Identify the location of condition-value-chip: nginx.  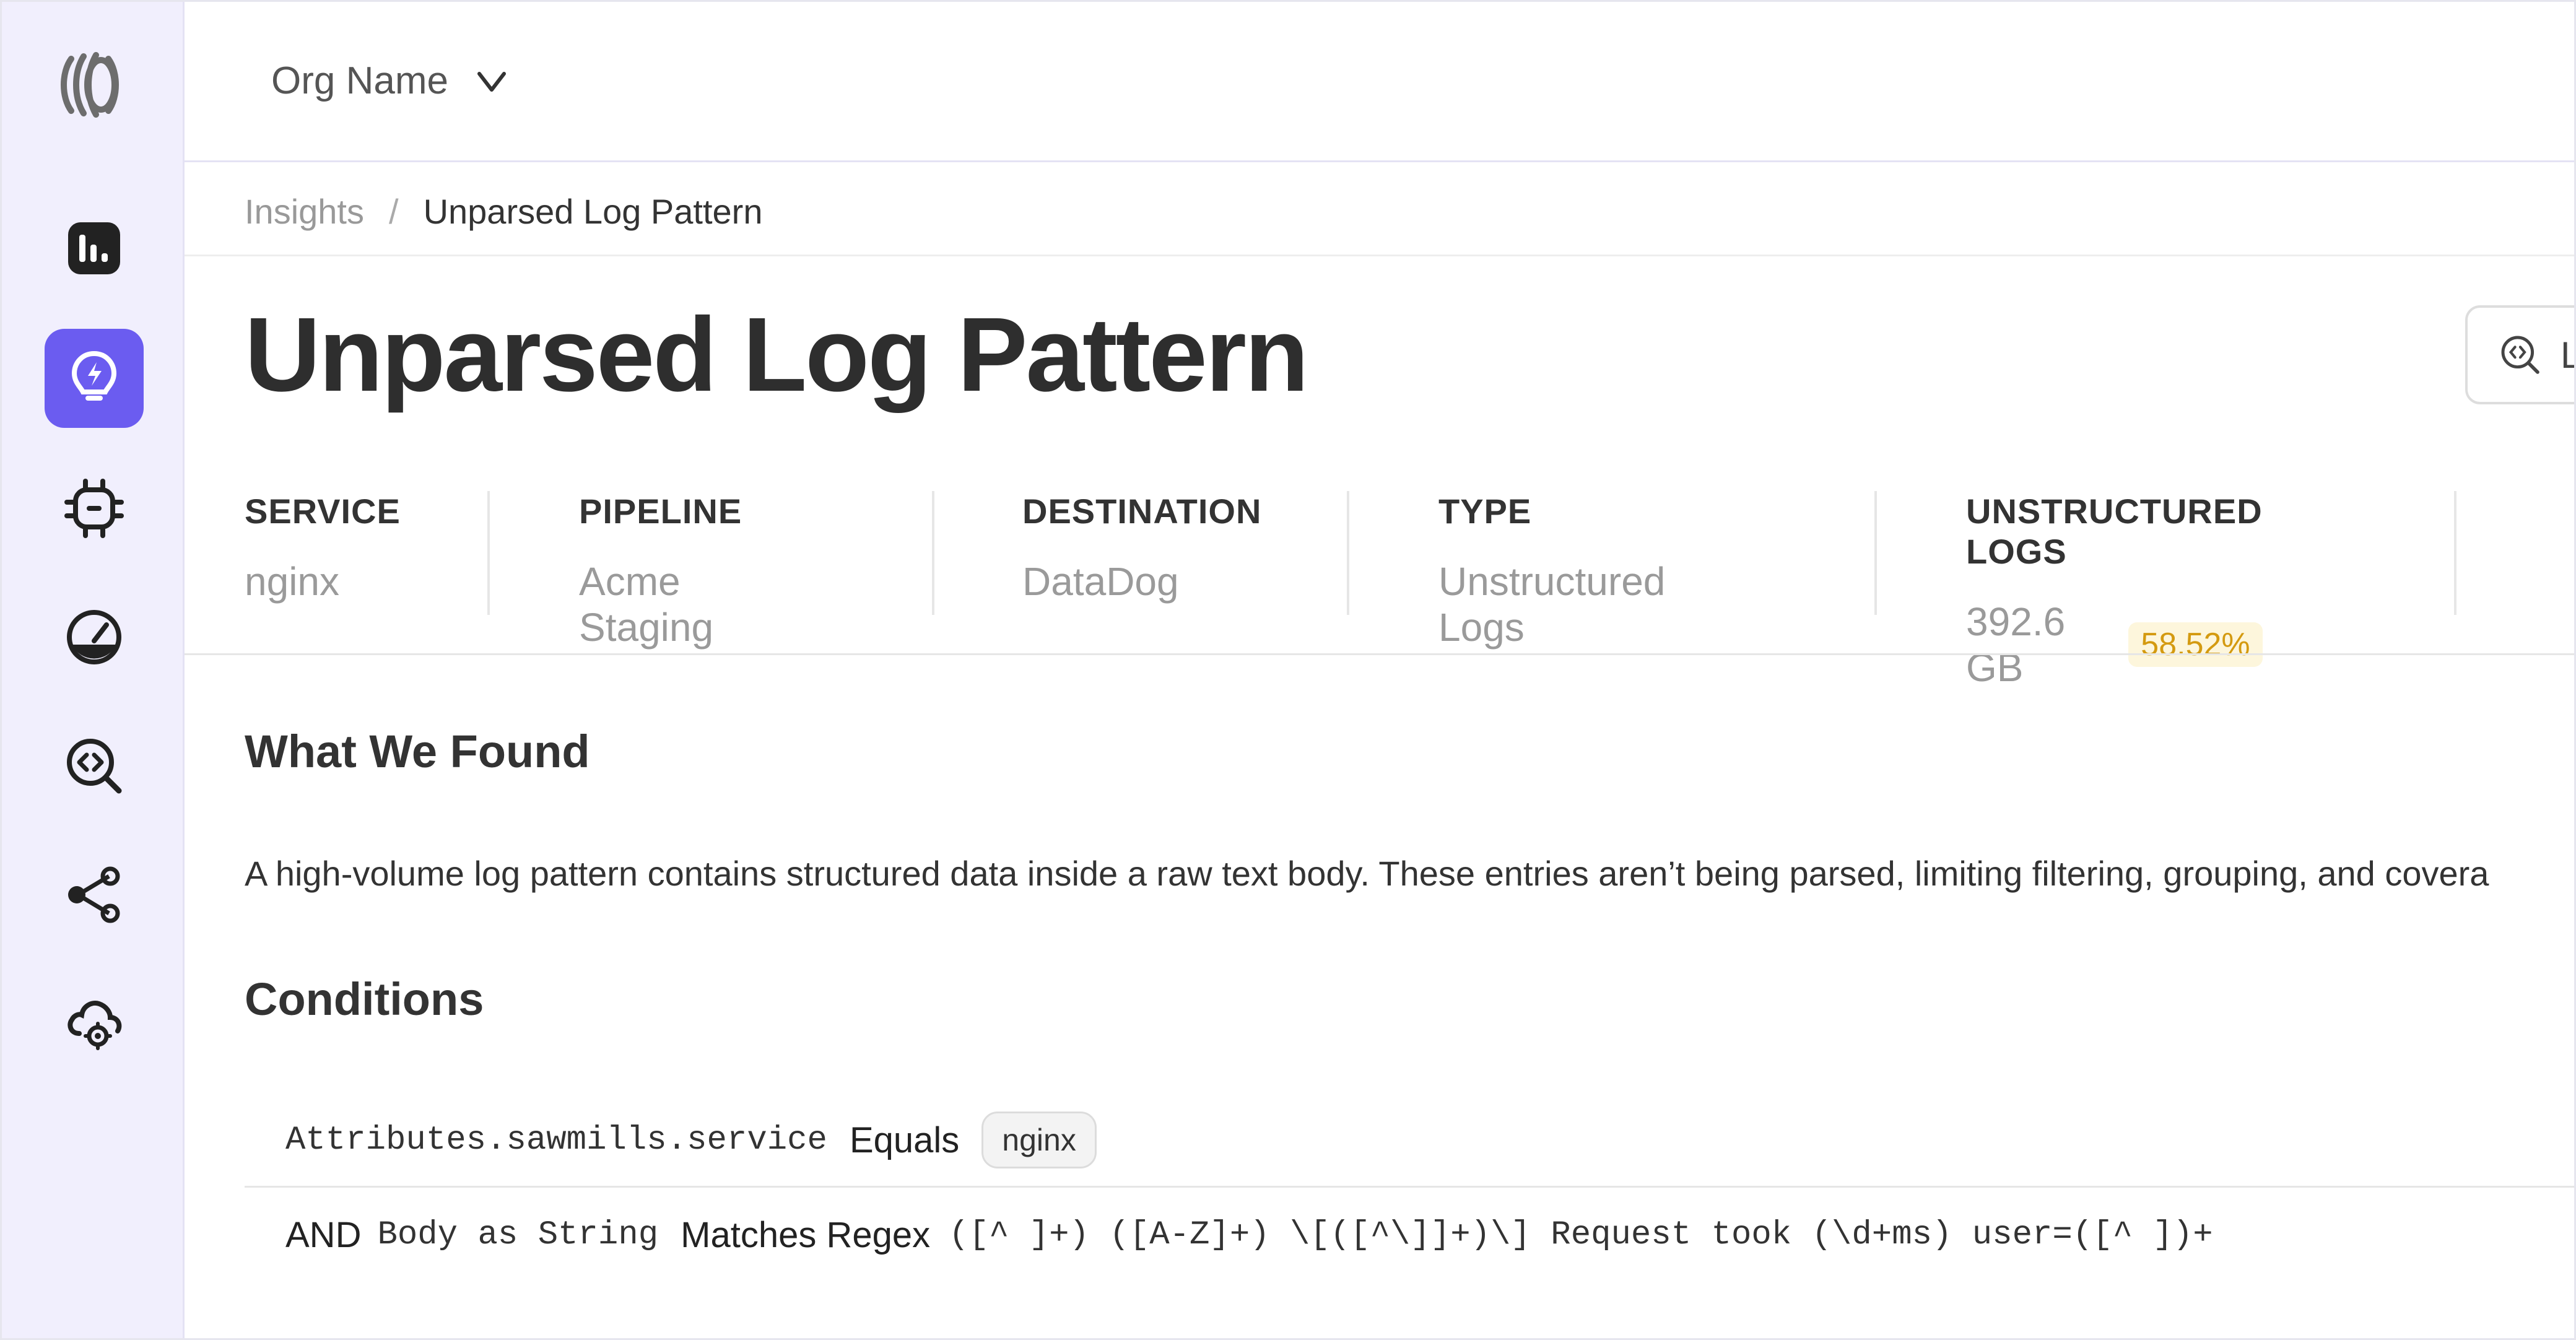
(1039, 1140).